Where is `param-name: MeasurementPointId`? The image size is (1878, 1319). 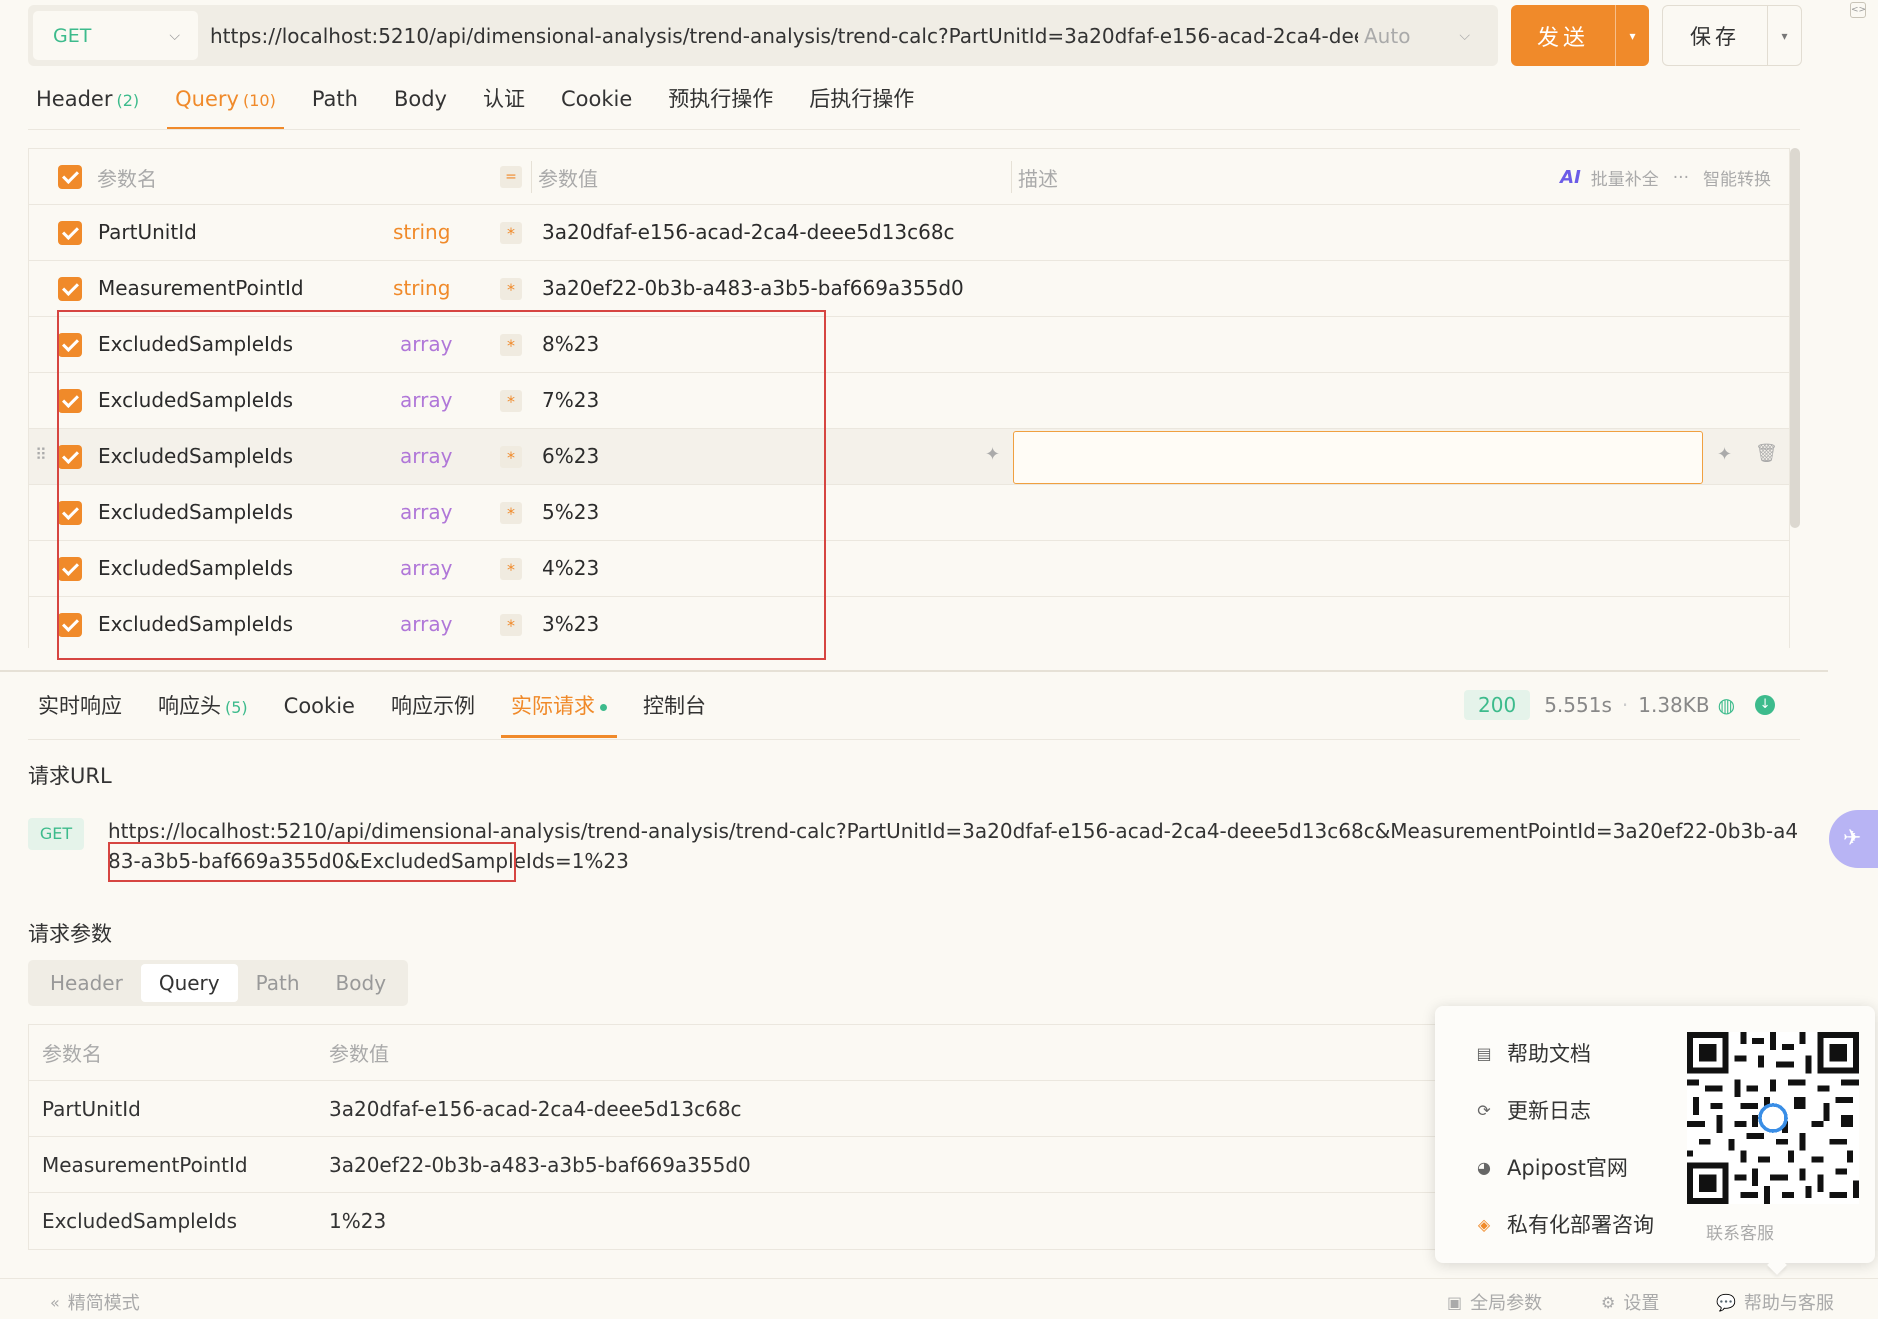 param-name: MeasurementPointId is located at coordinates (201, 288).